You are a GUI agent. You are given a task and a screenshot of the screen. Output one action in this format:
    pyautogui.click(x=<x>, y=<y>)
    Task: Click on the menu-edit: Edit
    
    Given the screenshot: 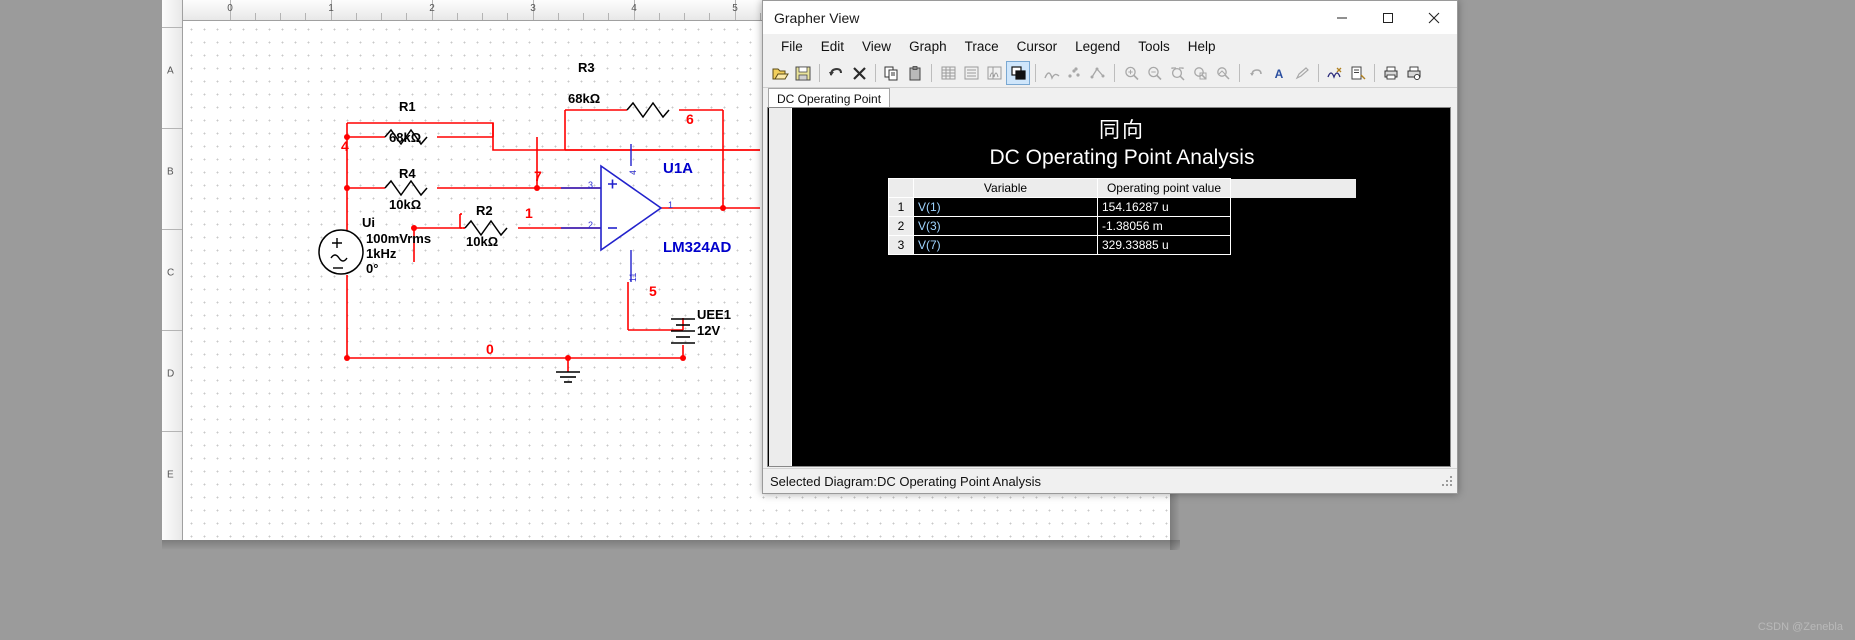 What is the action you would take?
    pyautogui.click(x=832, y=46)
    